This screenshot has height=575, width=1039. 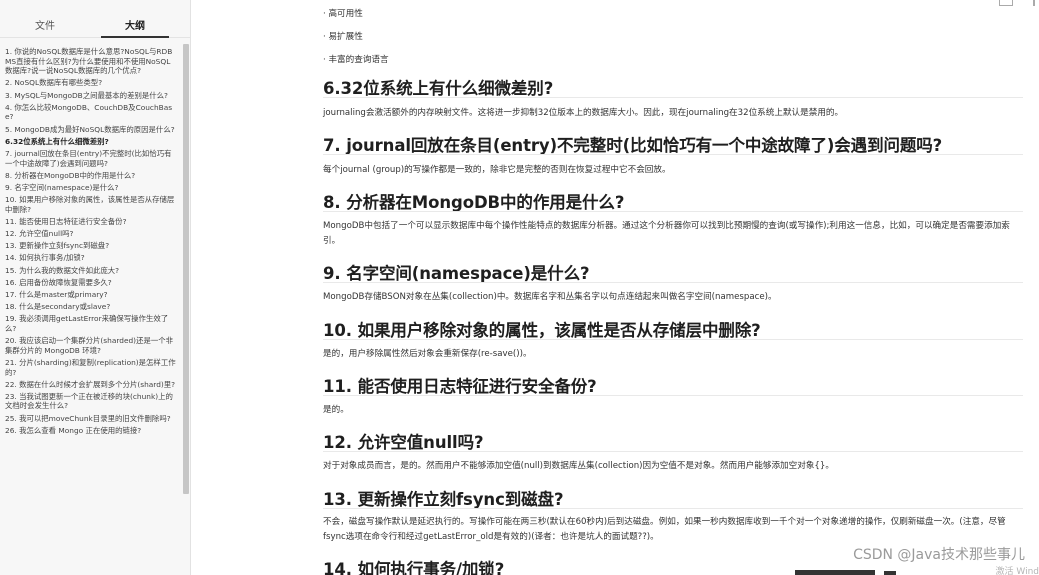 What do you see at coordinates (135, 19) in the screenshot?
I see `tab-outline: 大纲` at bounding box center [135, 19].